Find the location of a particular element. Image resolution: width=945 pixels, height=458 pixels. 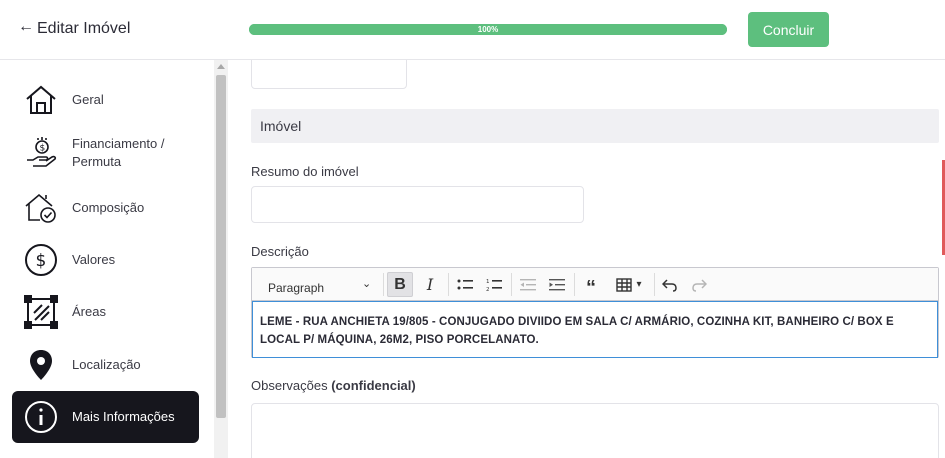

sidebar-item-mais-informacoes: Mais Informações is located at coordinates (105, 417).